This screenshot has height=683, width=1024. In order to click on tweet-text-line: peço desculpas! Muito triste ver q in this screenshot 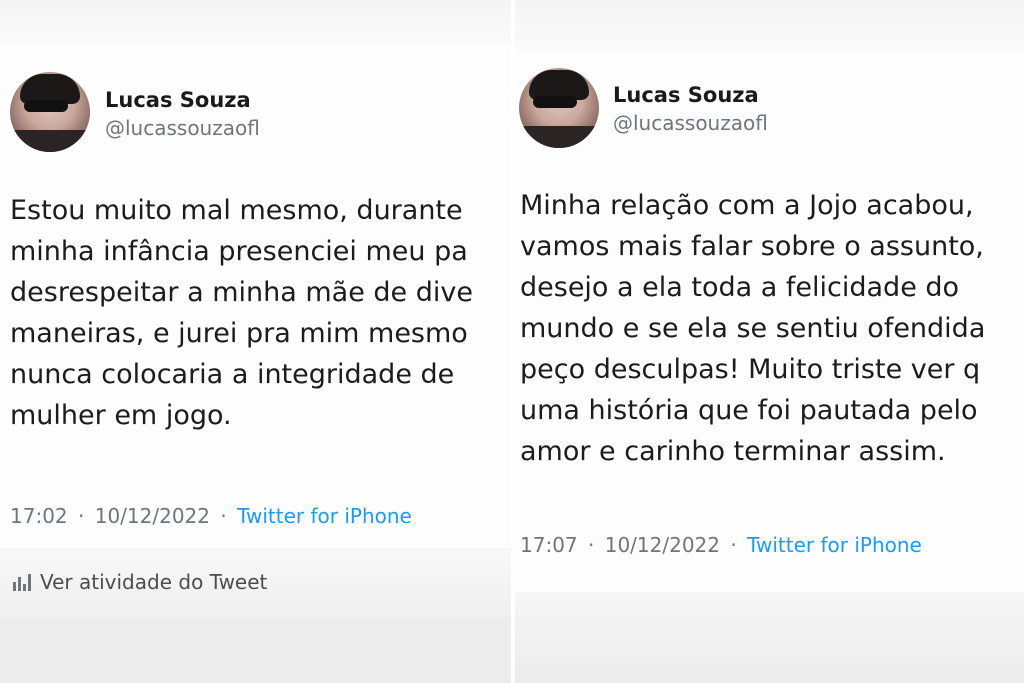, I will do `click(750, 369)`.